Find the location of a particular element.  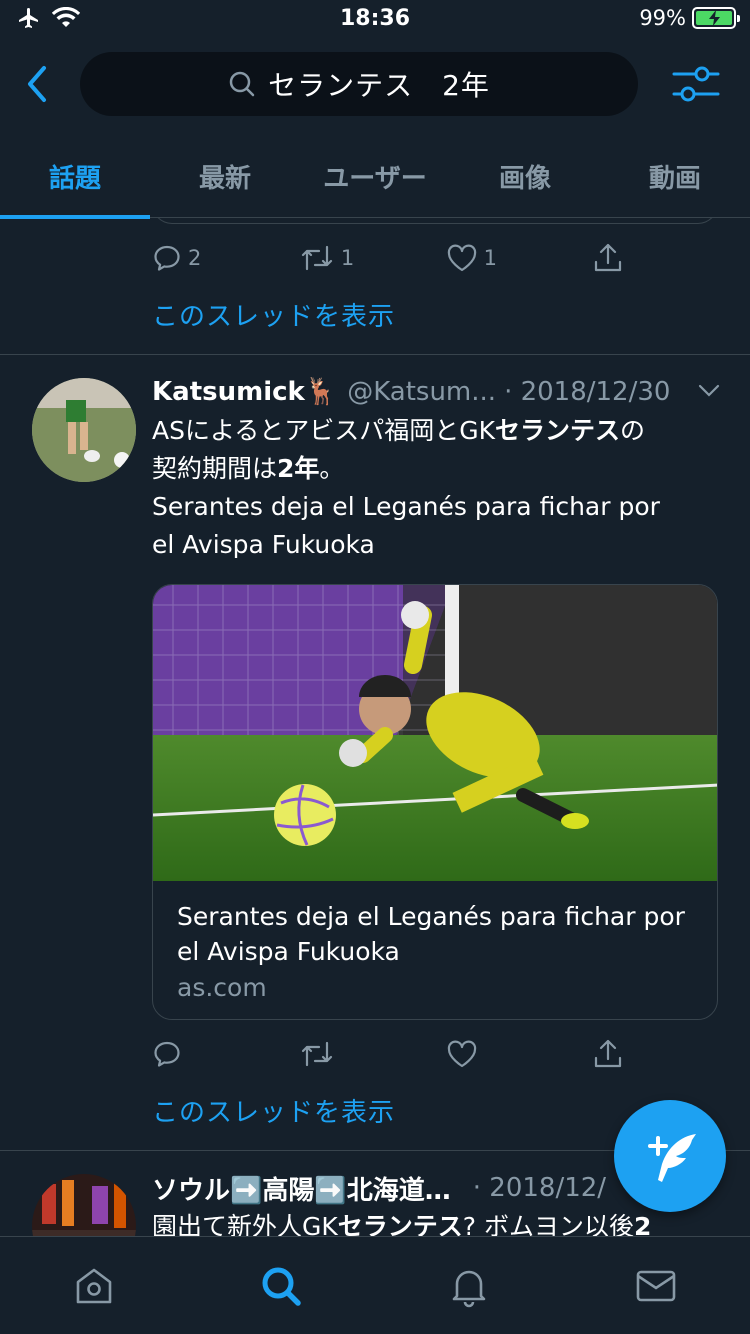

status-bar: 18:36 99% is located at coordinates (375, 20).